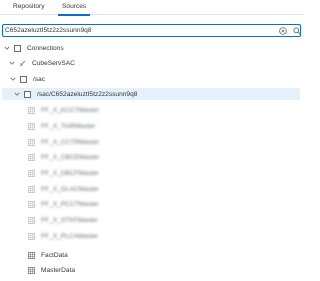  I want to click on clear-icon, so click(283, 31).